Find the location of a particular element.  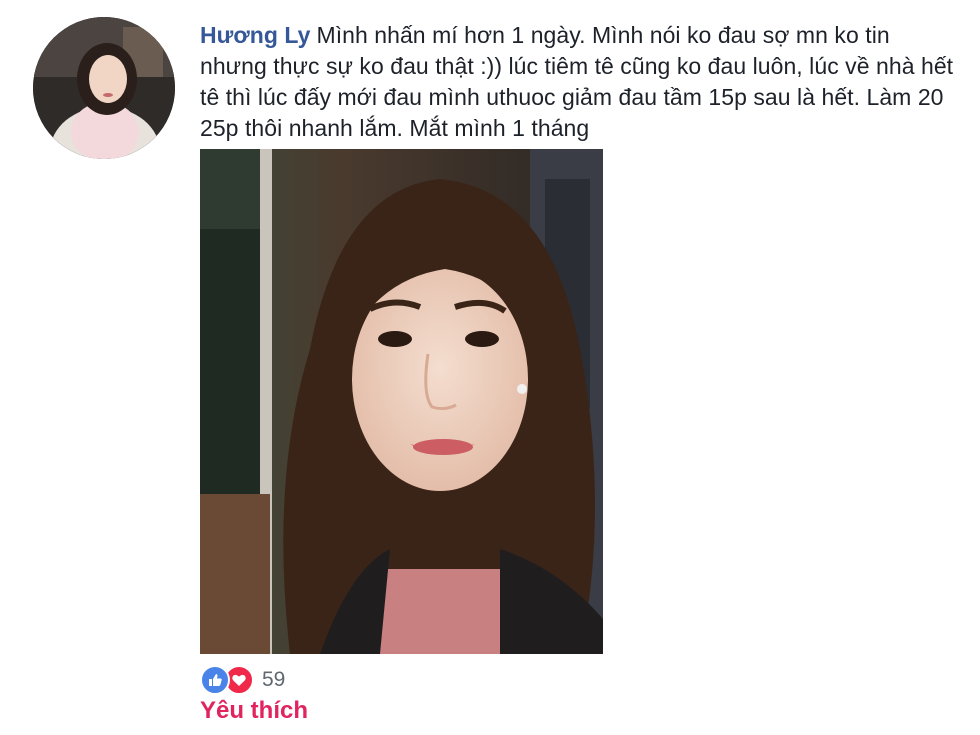

avatar is located at coordinates (104, 88).